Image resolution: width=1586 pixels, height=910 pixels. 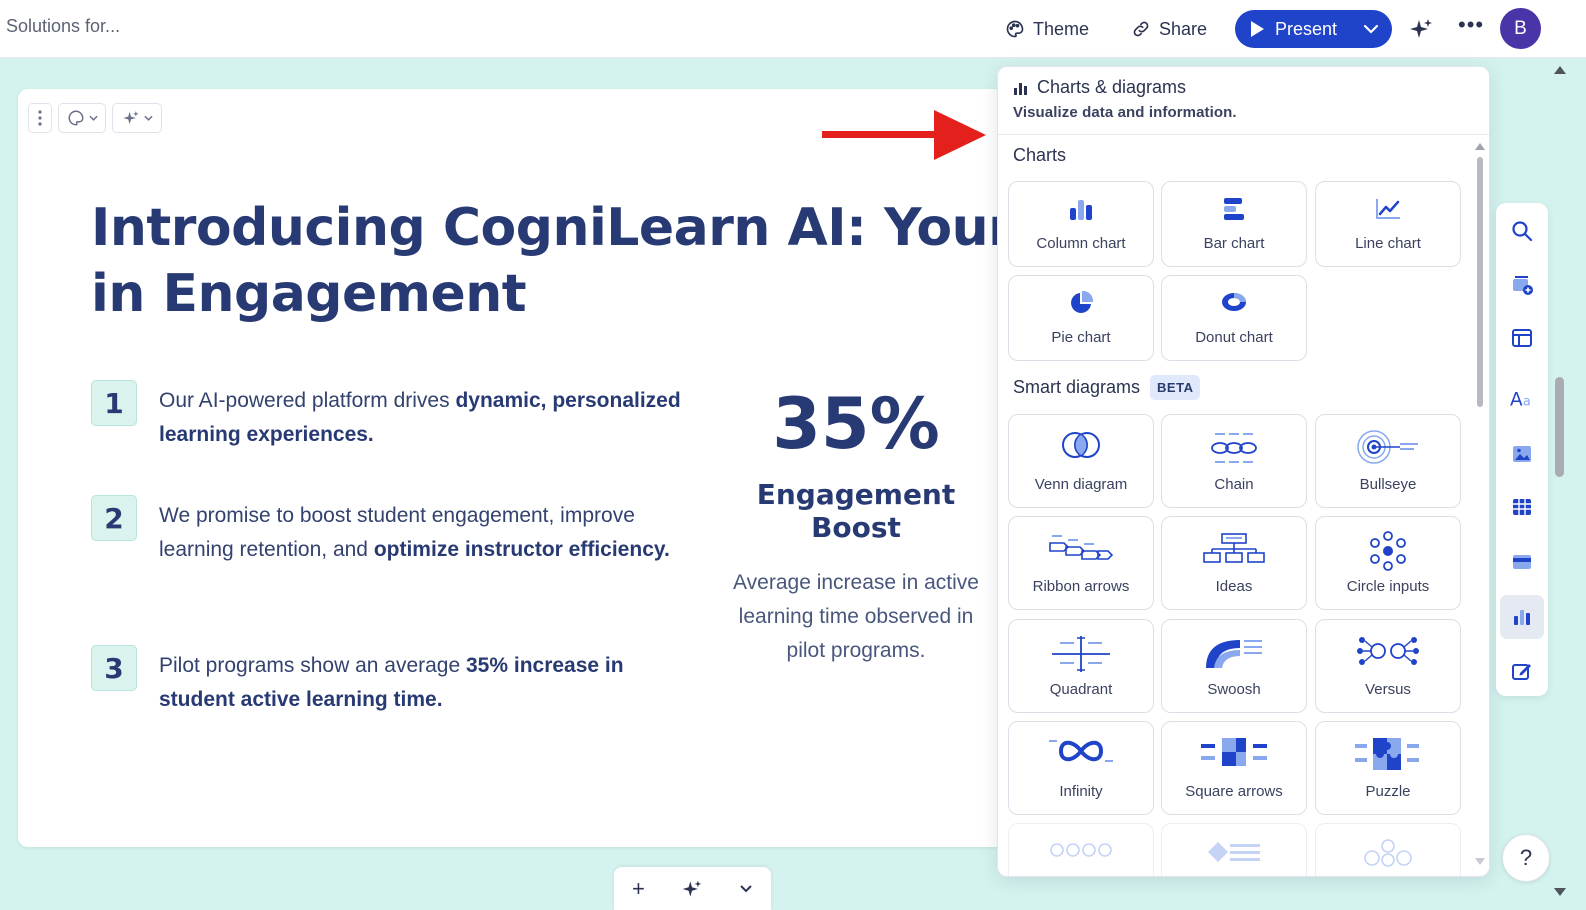 What do you see at coordinates (1559, 427) in the screenshot?
I see `page-scroll-thumb` at bounding box center [1559, 427].